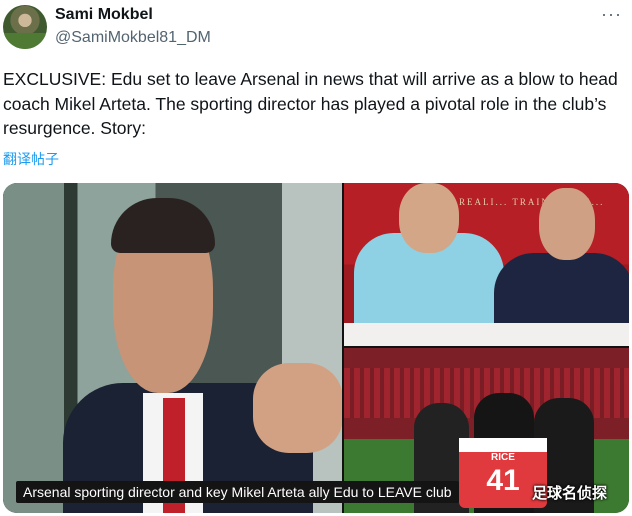  I want to click on jersey-name: RICE, so click(503, 457).